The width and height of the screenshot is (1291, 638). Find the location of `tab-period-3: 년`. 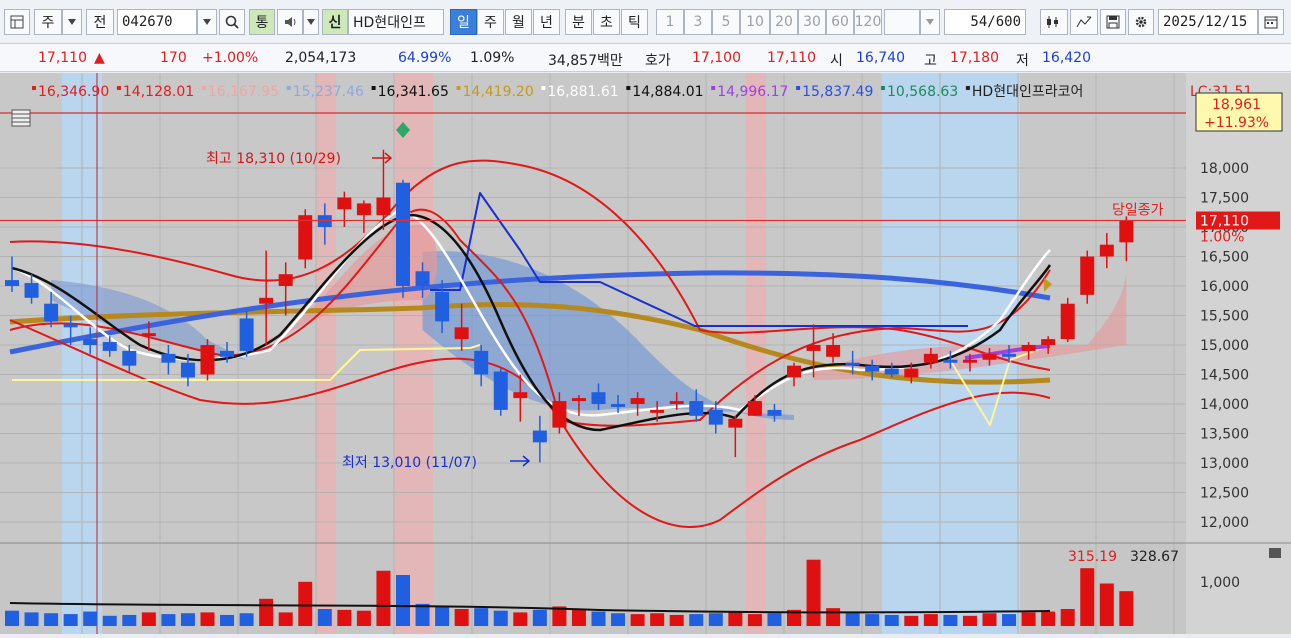

tab-period-3: 년 is located at coordinates (546, 22).